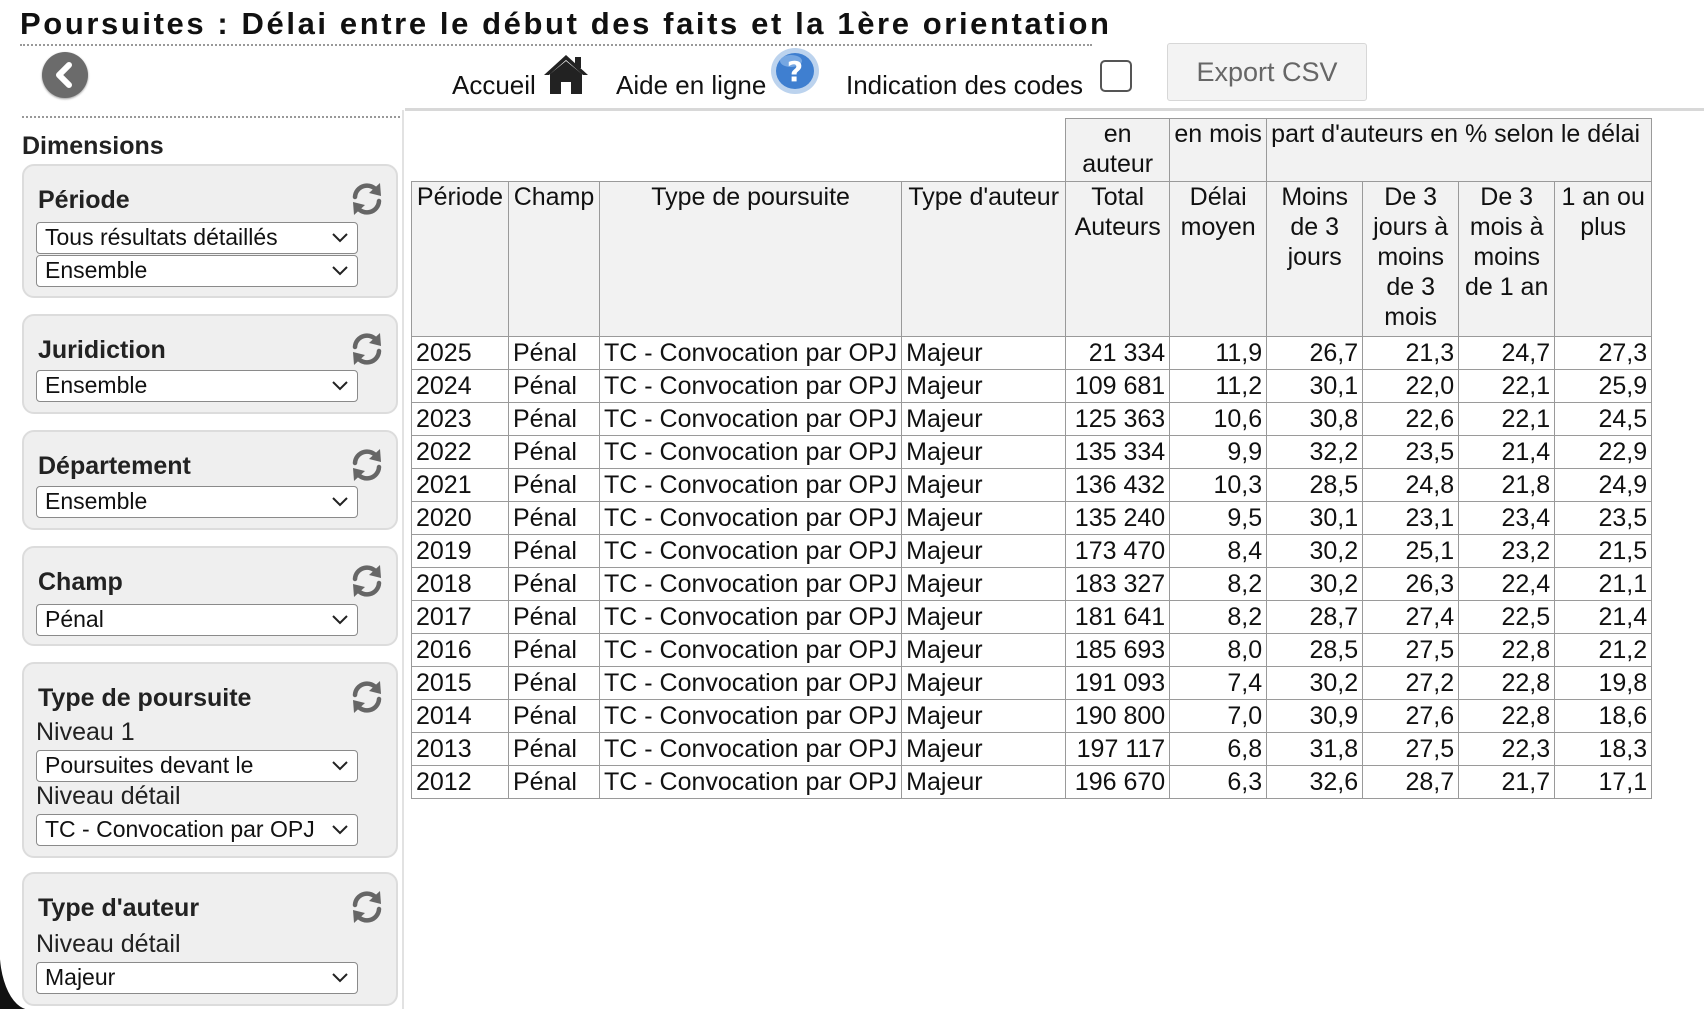 The width and height of the screenshot is (1704, 1009). I want to click on table-cell: 2024, so click(460, 386).